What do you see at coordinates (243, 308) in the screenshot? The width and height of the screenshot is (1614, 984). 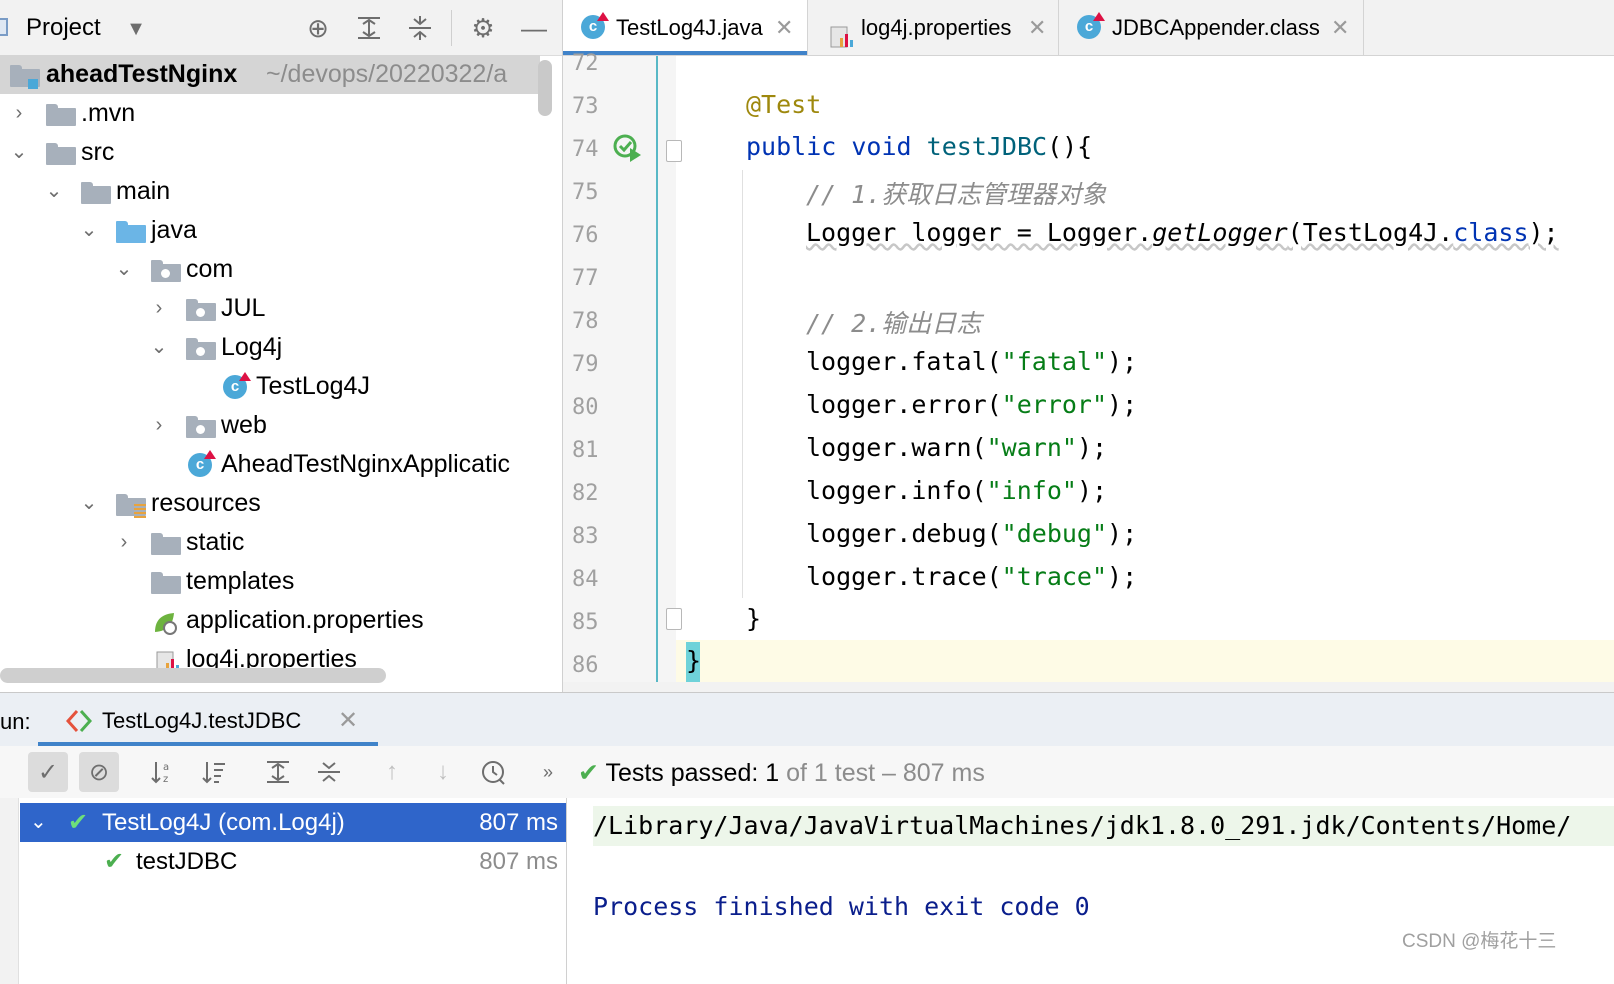 I see `tree-label: JUL` at bounding box center [243, 308].